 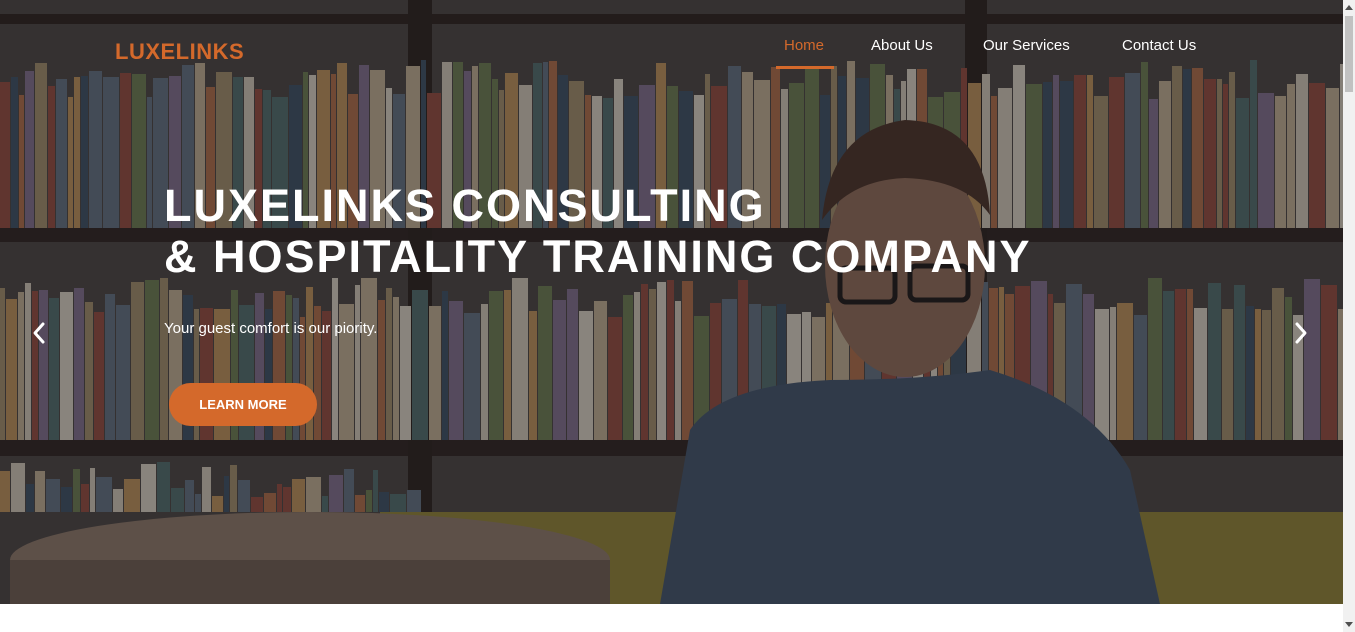 I want to click on hero-title-line-2: & HOSPITALITY TRAINING COMPANY, so click(x=598, y=256).